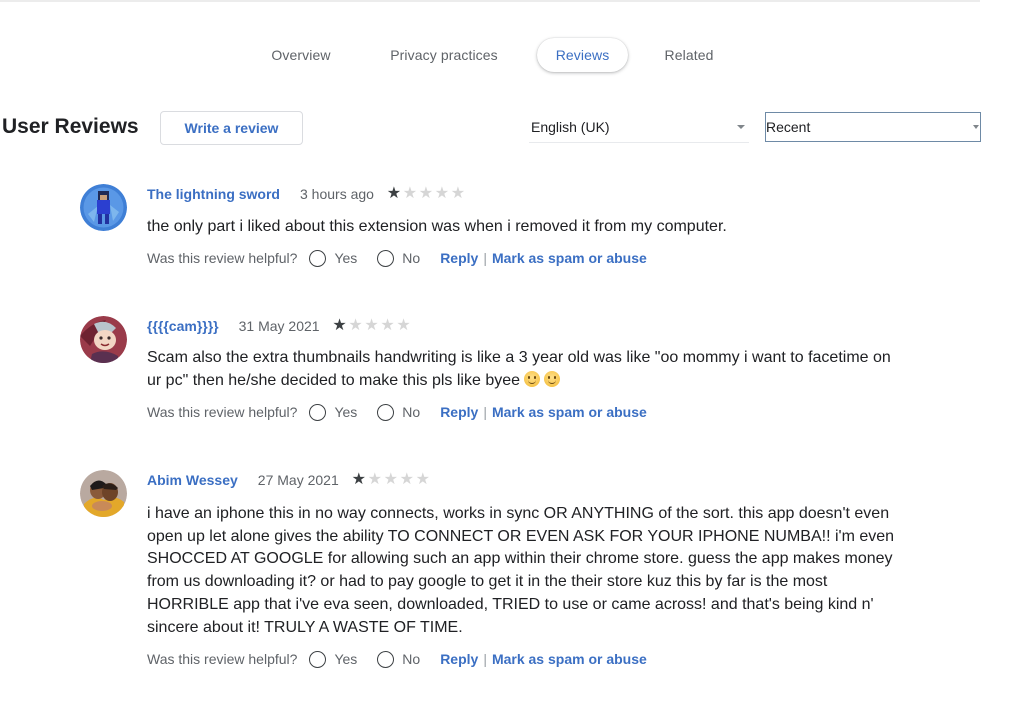 The width and height of the screenshot is (1024, 702). I want to click on review-date: 3 hours ago, so click(337, 194).